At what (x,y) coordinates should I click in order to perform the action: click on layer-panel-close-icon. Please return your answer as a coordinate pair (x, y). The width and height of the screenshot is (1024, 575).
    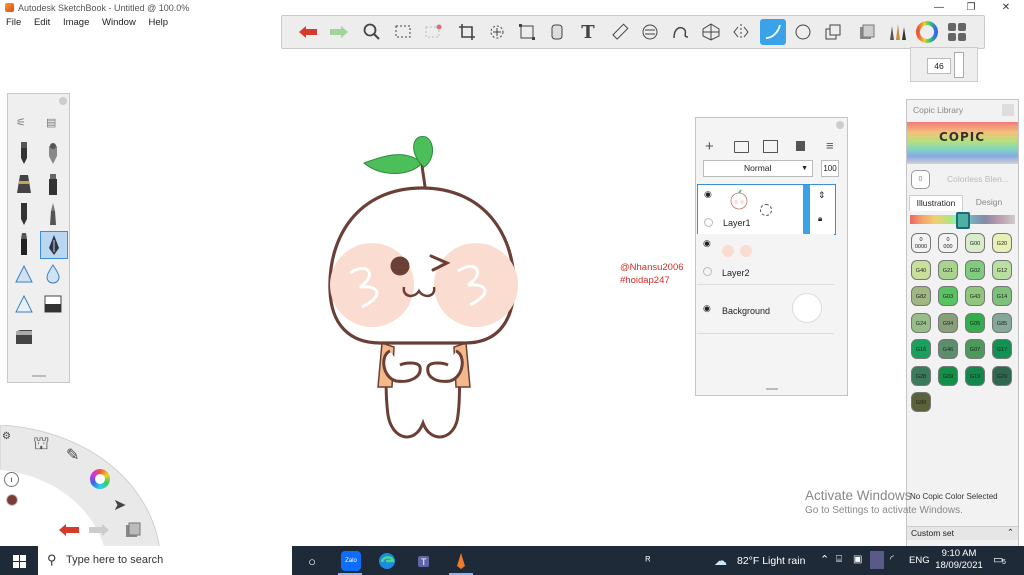
    Looking at the image, I should click on (840, 125).